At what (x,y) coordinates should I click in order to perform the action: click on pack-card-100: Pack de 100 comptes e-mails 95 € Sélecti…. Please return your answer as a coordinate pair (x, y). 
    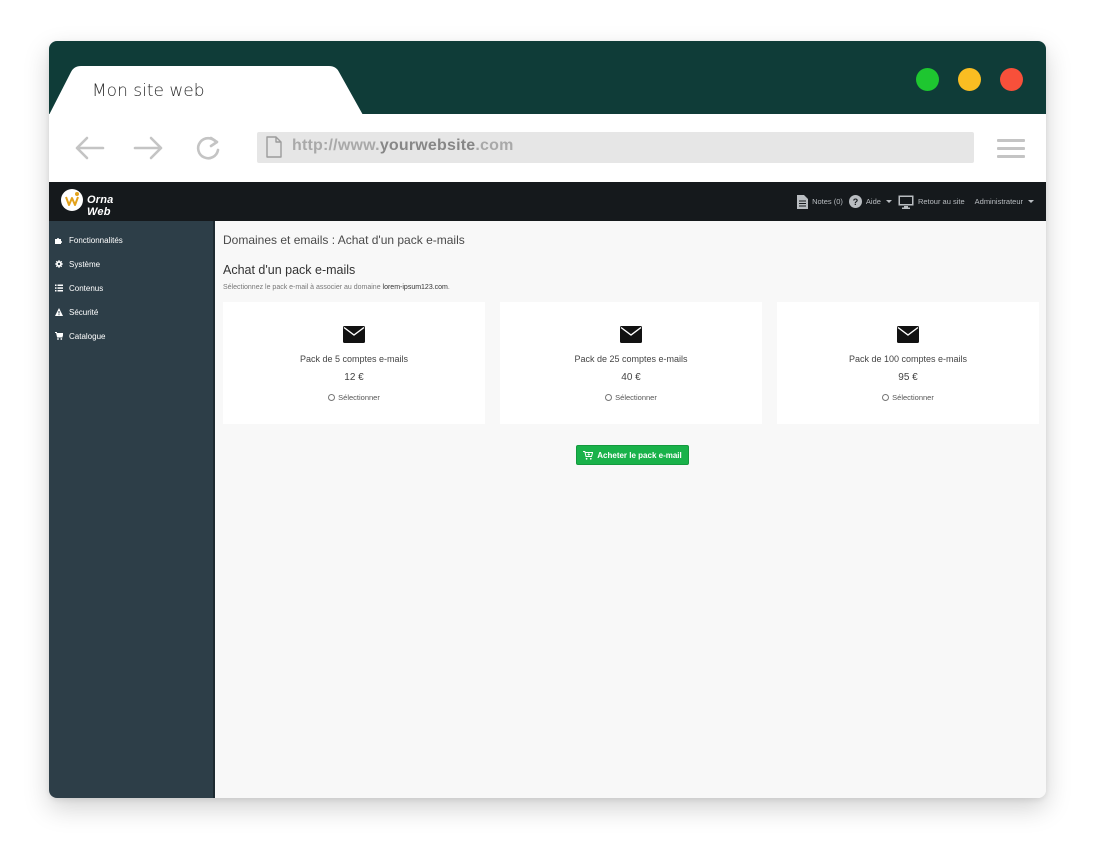
    Looking at the image, I should click on (908, 363).